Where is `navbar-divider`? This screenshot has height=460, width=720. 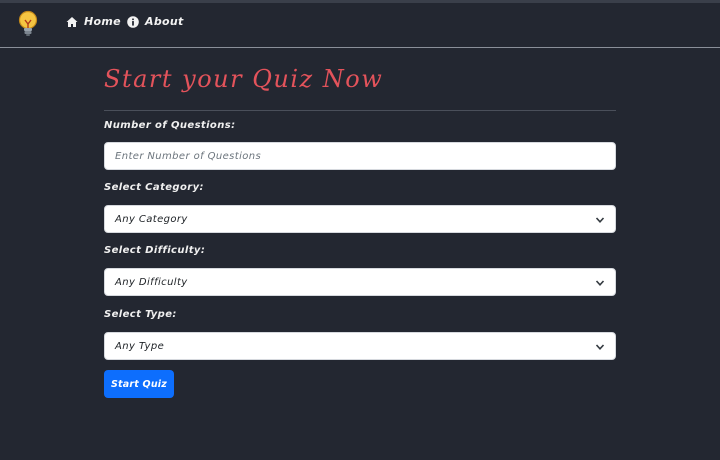
navbar-divider is located at coordinates (360, 47).